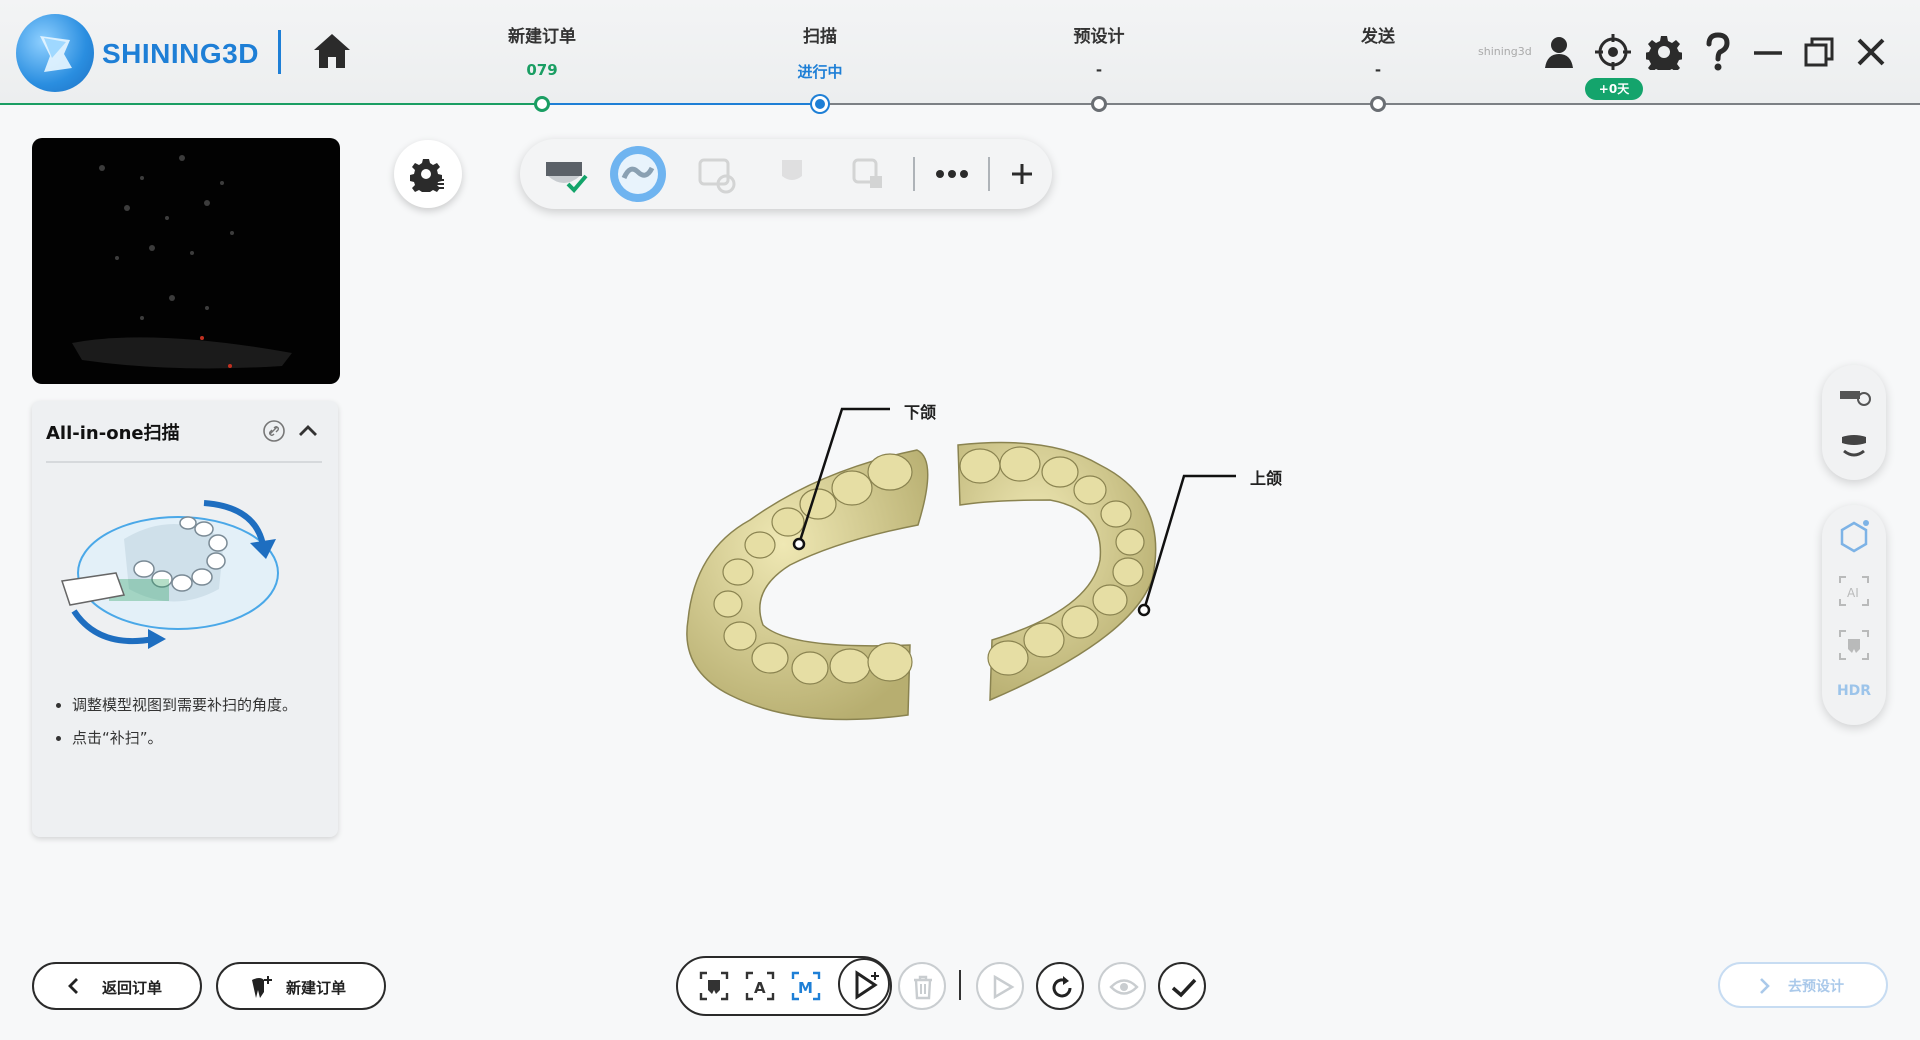  I want to click on close-icon, so click(1873, 54).